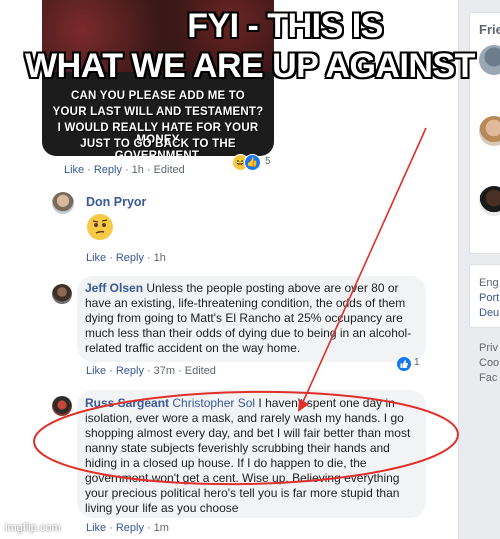  I want to click on imgflip-watermark: imgflip.com, so click(33, 528).